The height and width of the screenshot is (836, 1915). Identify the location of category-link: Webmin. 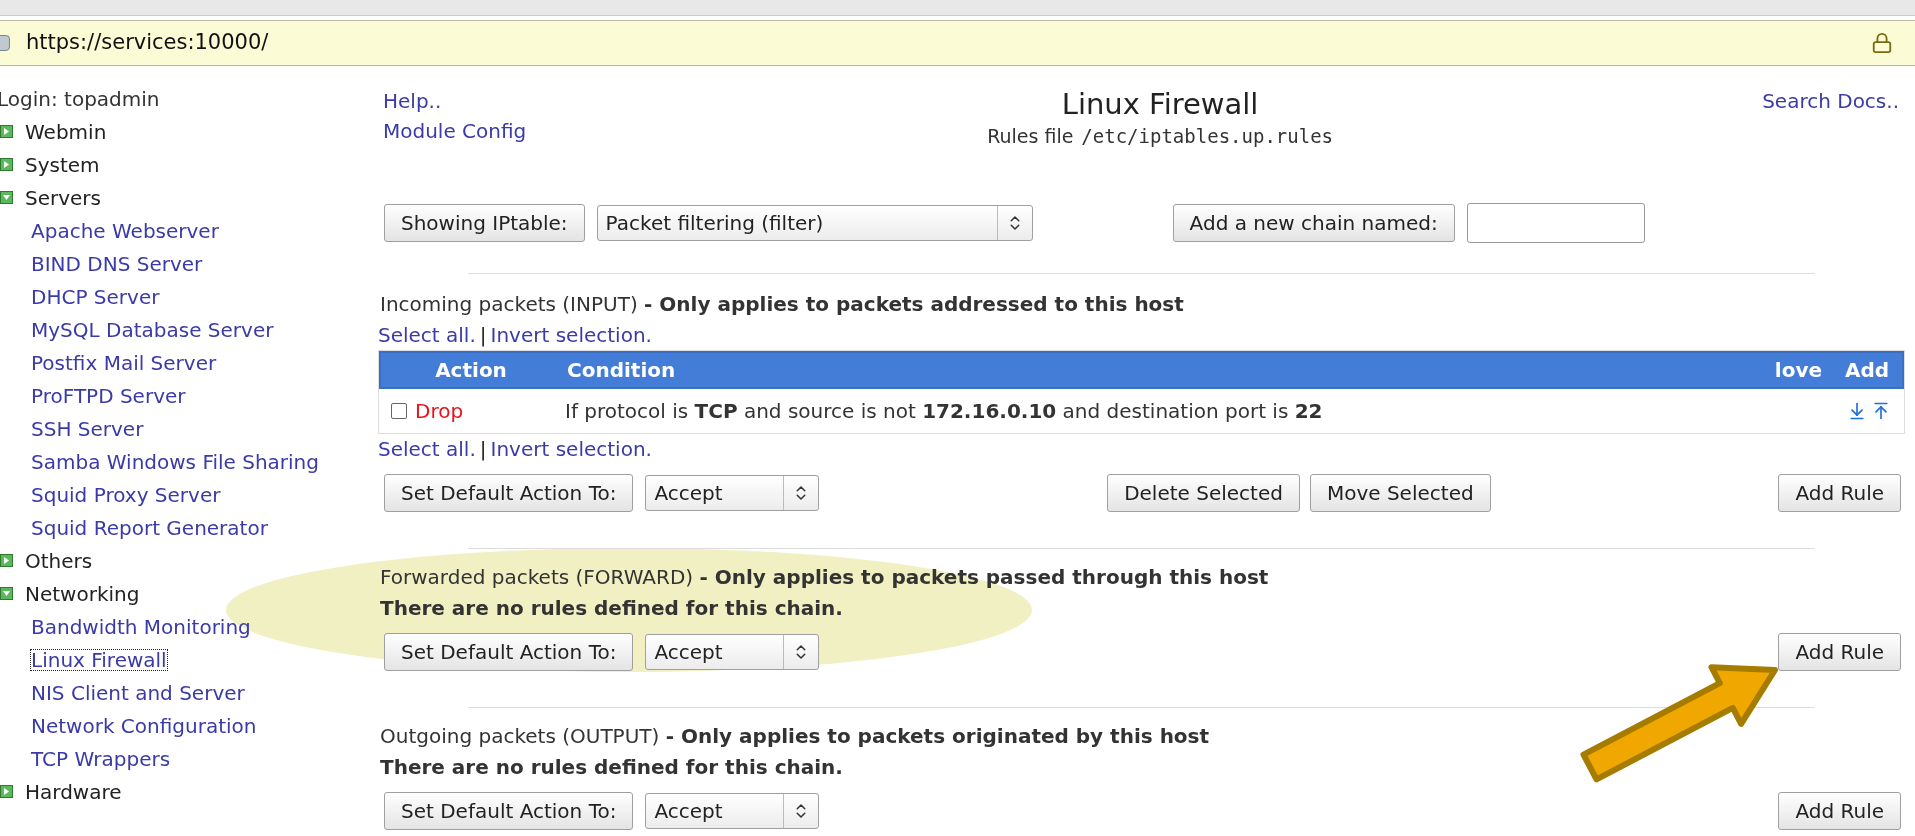
(66, 131).